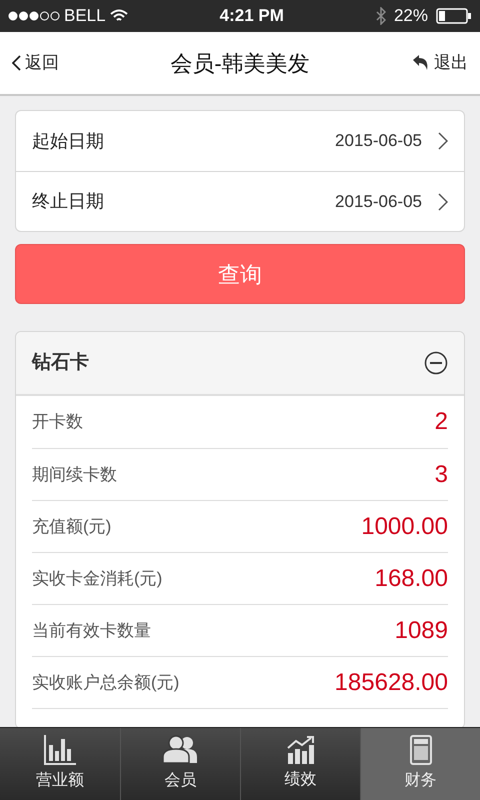 The height and width of the screenshot is (800, 480). What do you see at coordinates (240, 201) in the screenshot?
I see `date-row: 终止日期 2015-06-05` at bounding box center [240, 201].